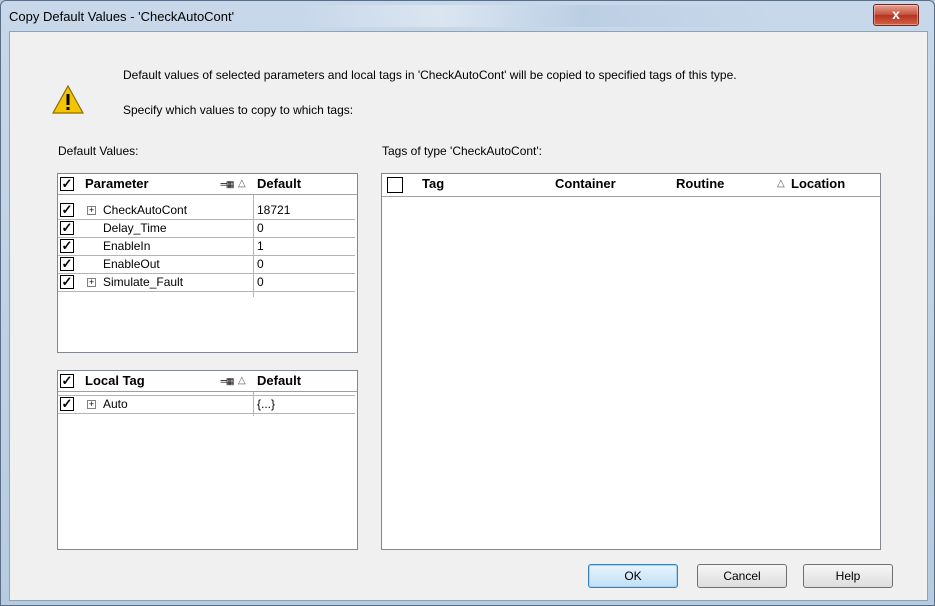  What do you see at coordinates (266, 404) in the screenshot?
I see `local-tag-default-value: {...}` at bounding box center [266, 404].